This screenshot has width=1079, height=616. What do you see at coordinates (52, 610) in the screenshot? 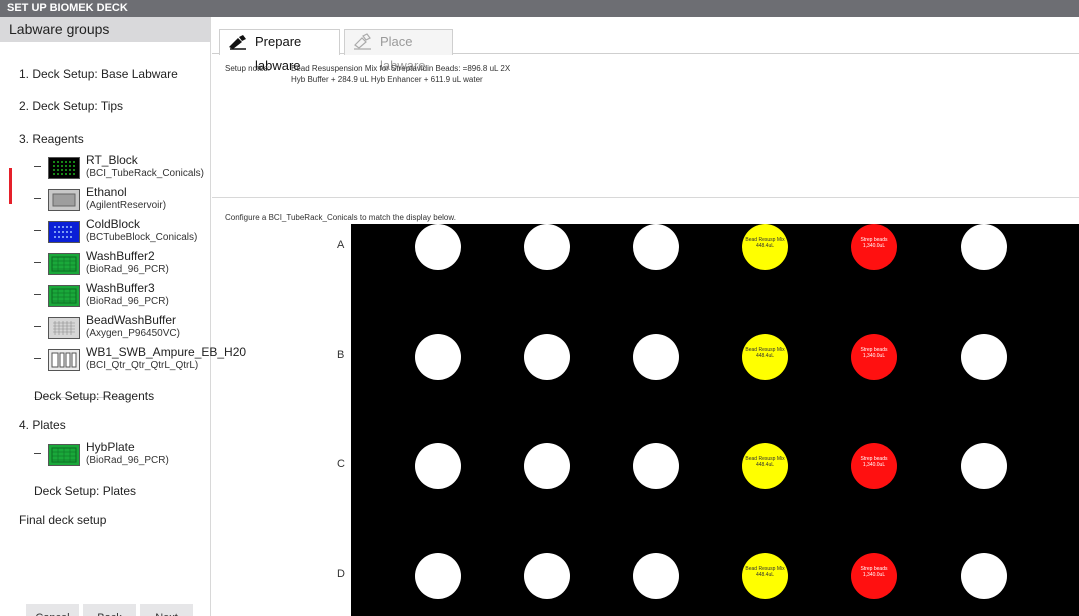
I see `cancel-button: Cancel` at bounding box center [52, 610].